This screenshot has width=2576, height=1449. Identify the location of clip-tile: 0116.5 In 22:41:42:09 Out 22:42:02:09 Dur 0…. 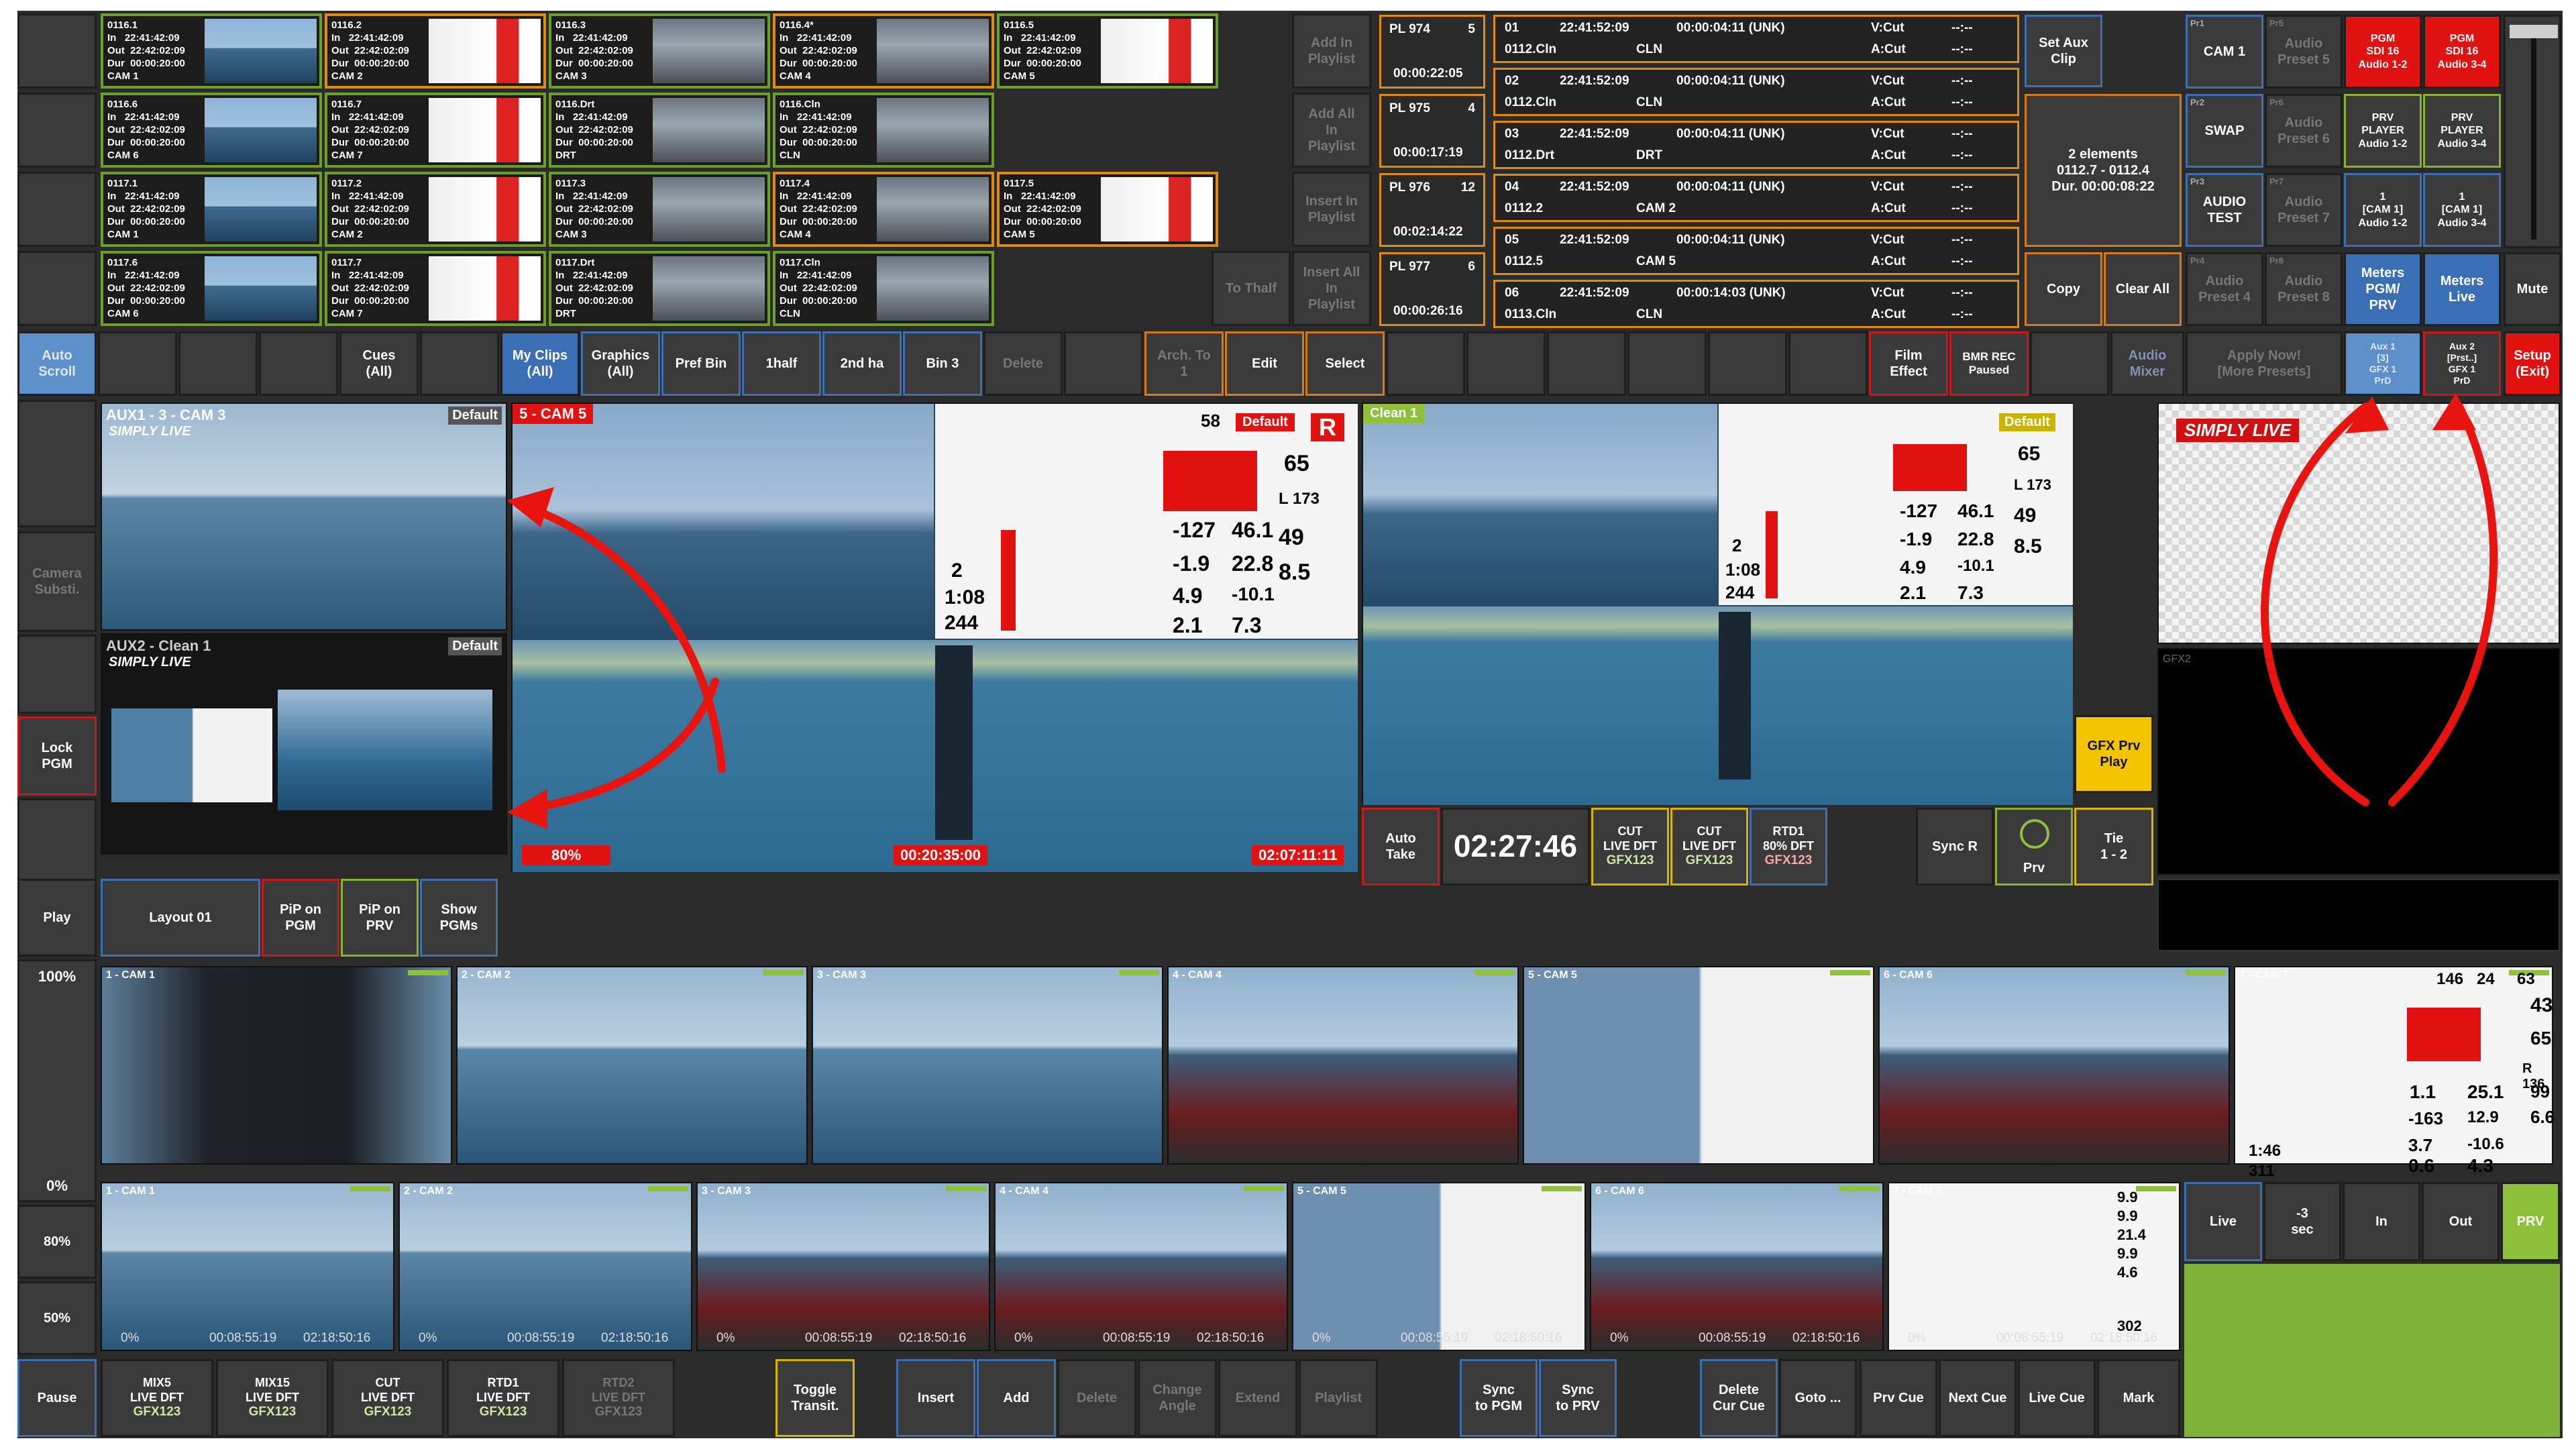
(1107, 51).